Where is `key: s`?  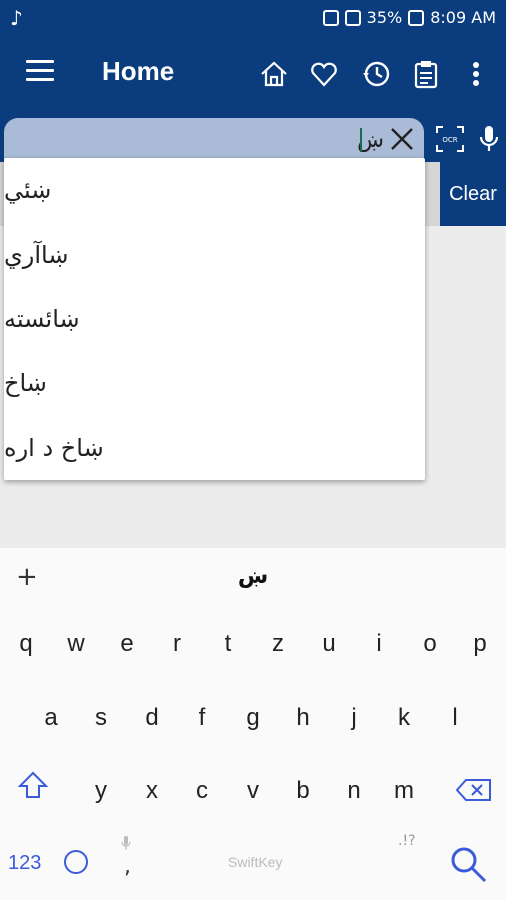
key: s is located at coordinates (101, 718).